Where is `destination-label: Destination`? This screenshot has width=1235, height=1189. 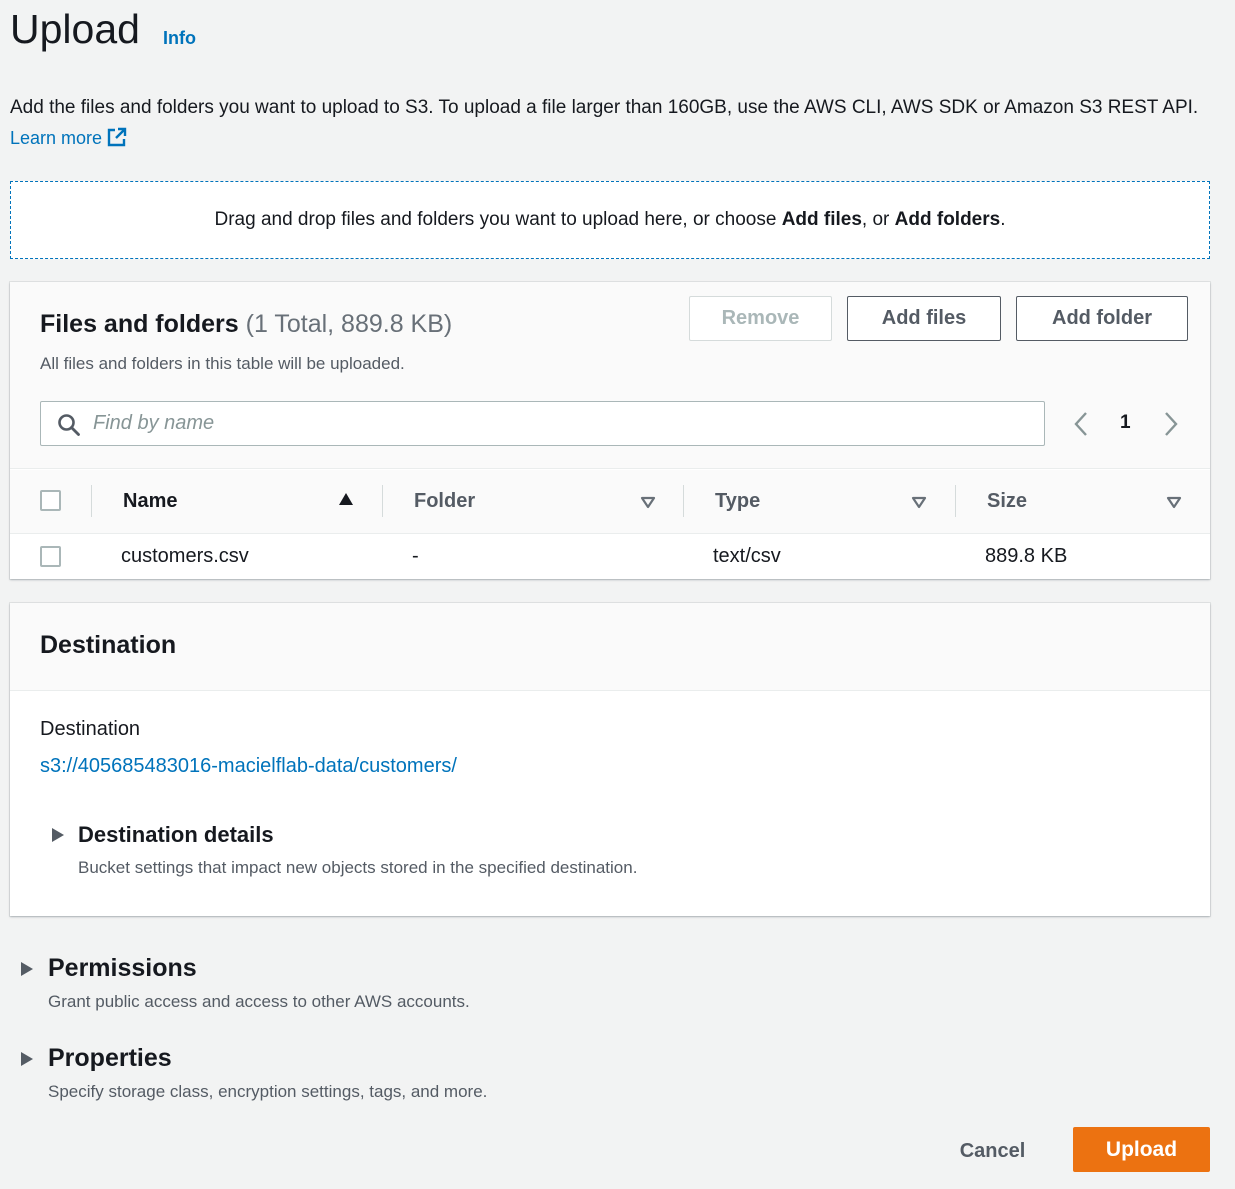
destination-label: Destination is located at coordinates (90, 729).